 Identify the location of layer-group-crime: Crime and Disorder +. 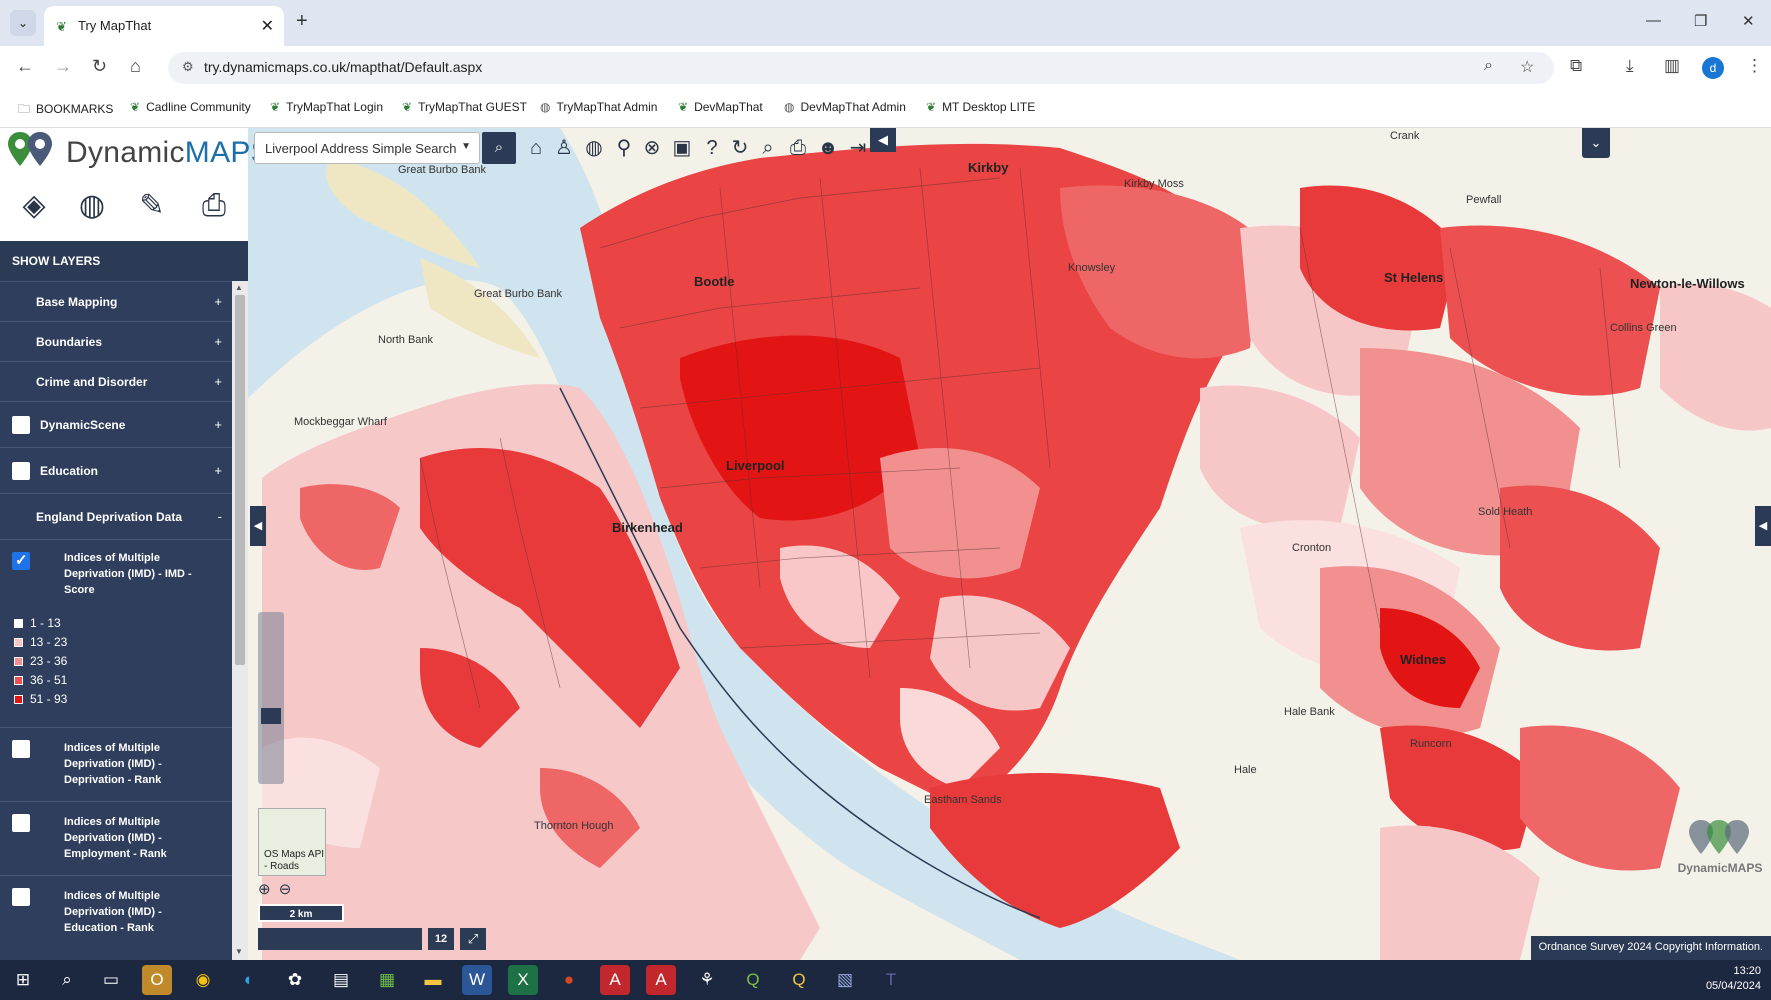
(116, 381).